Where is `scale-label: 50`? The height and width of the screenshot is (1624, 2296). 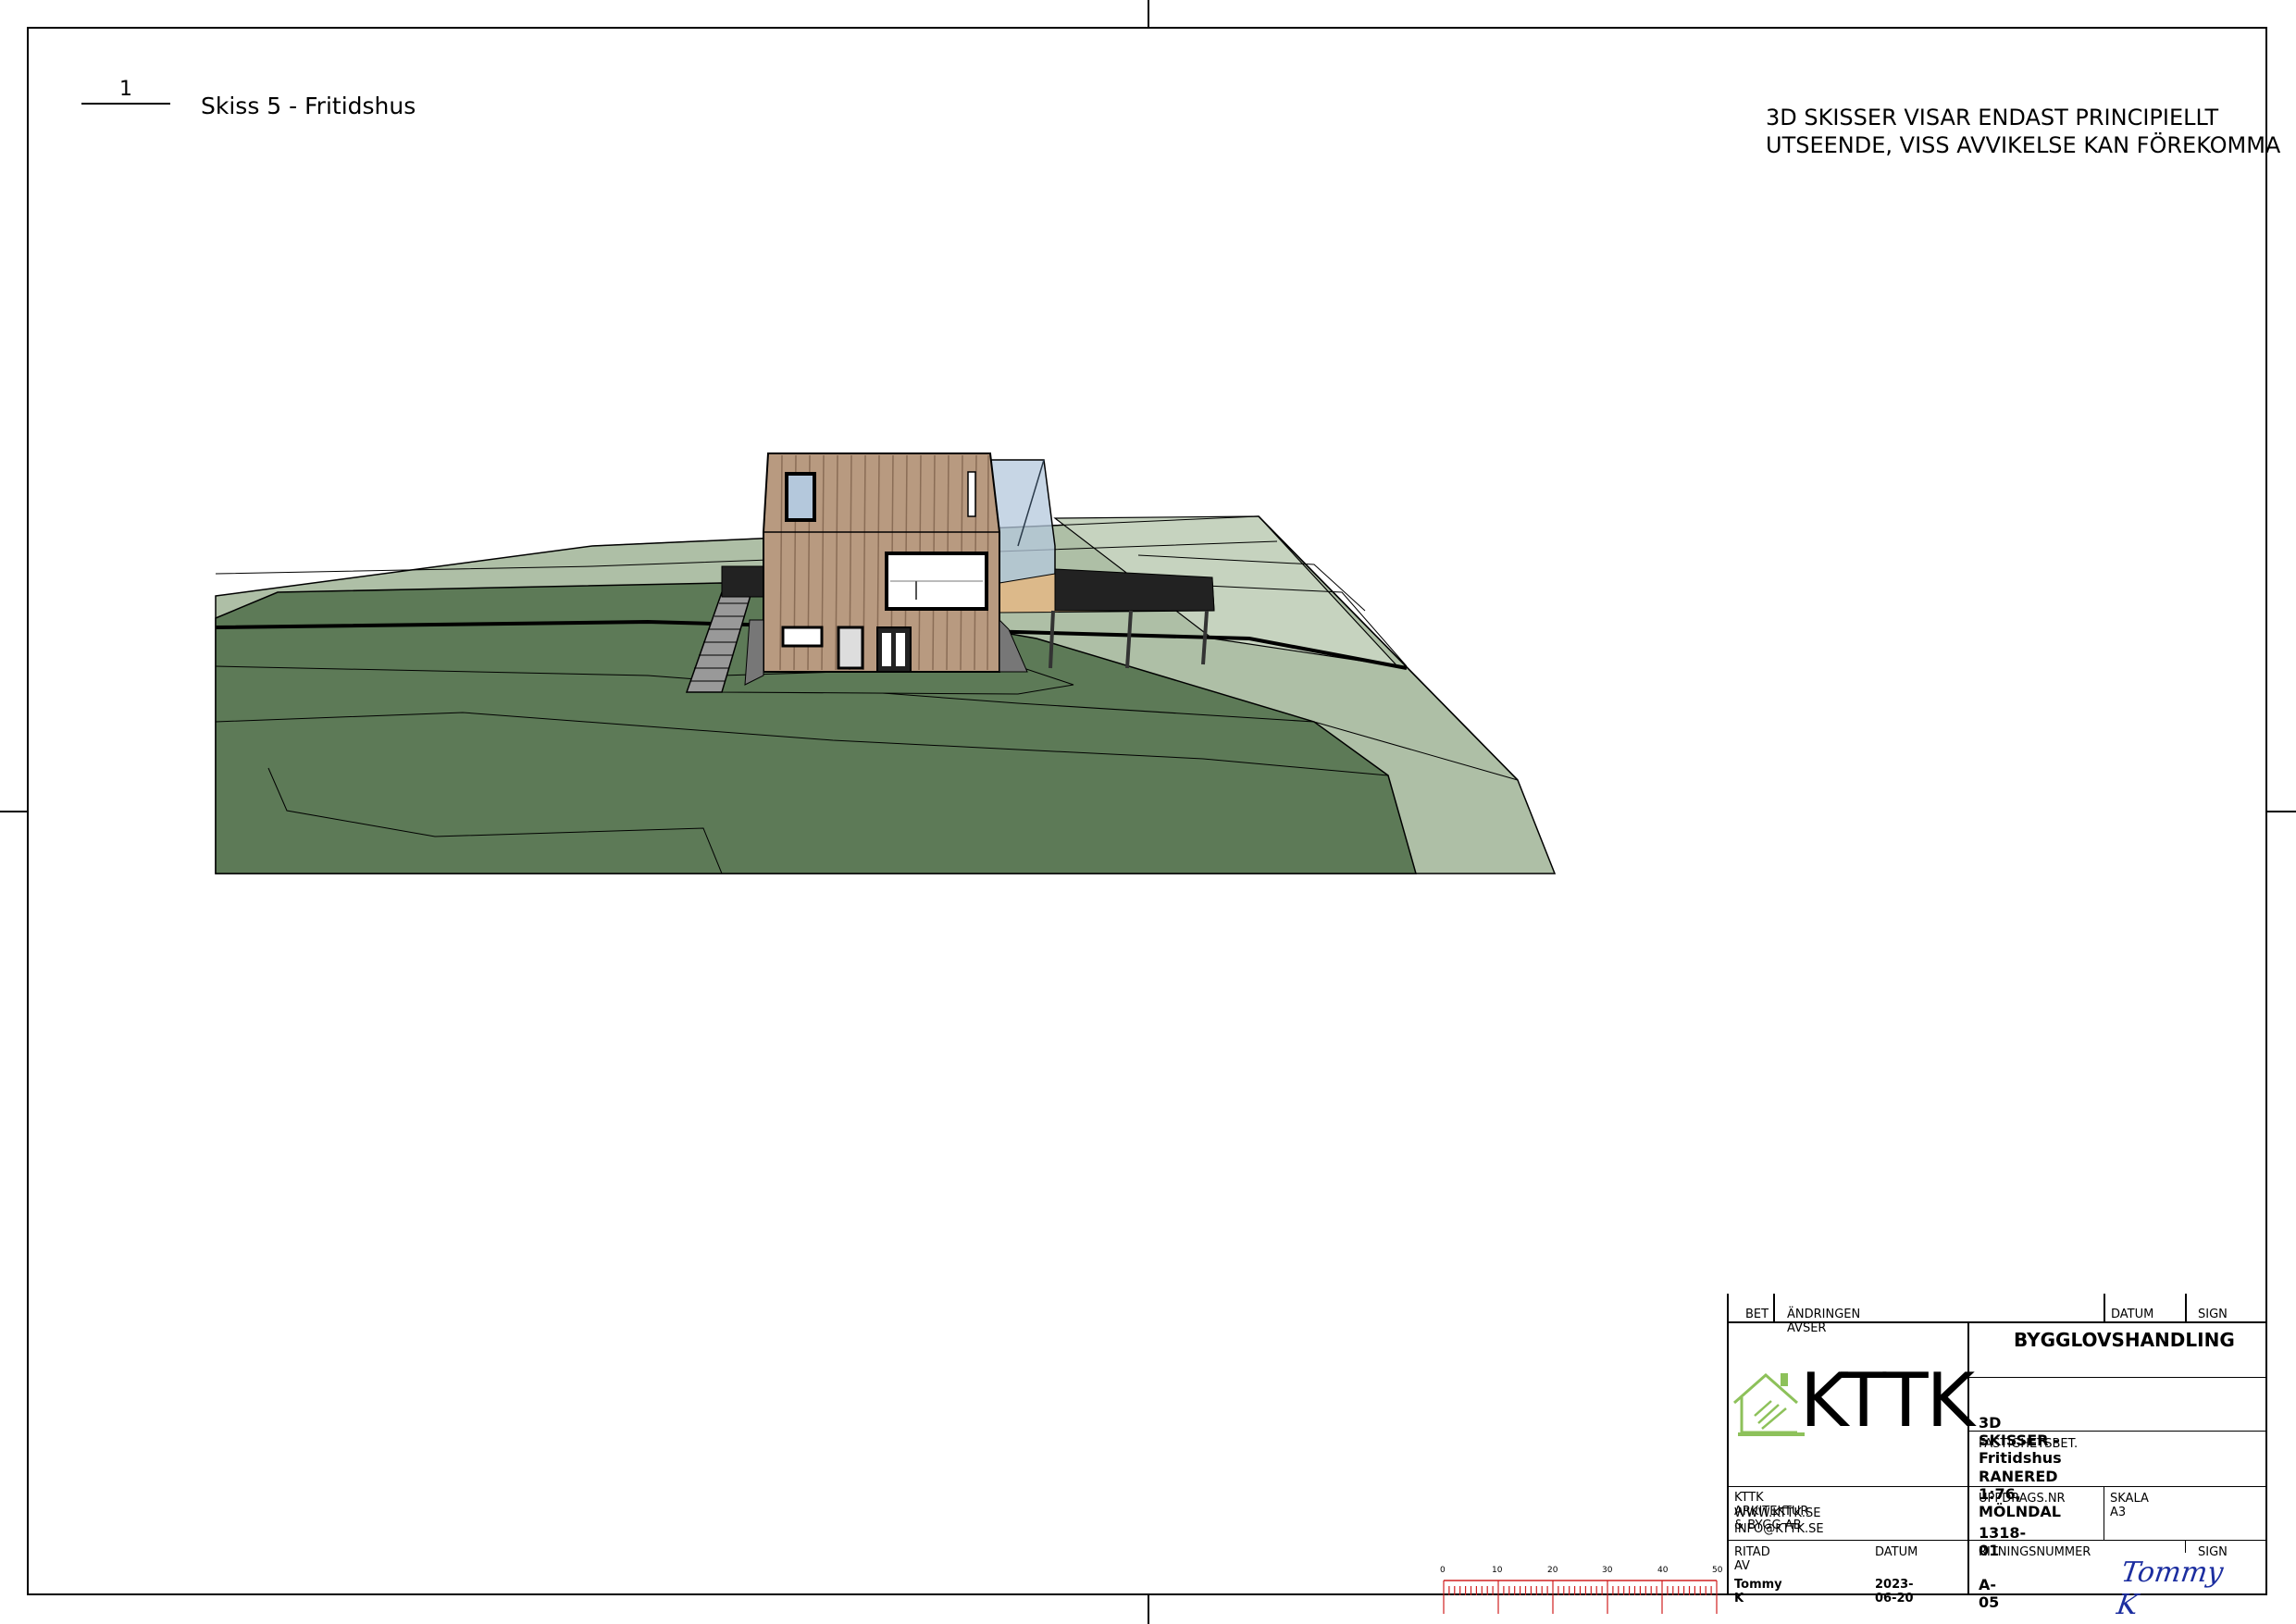 scale-label: 50 is located at coordinates (1718, 1570).